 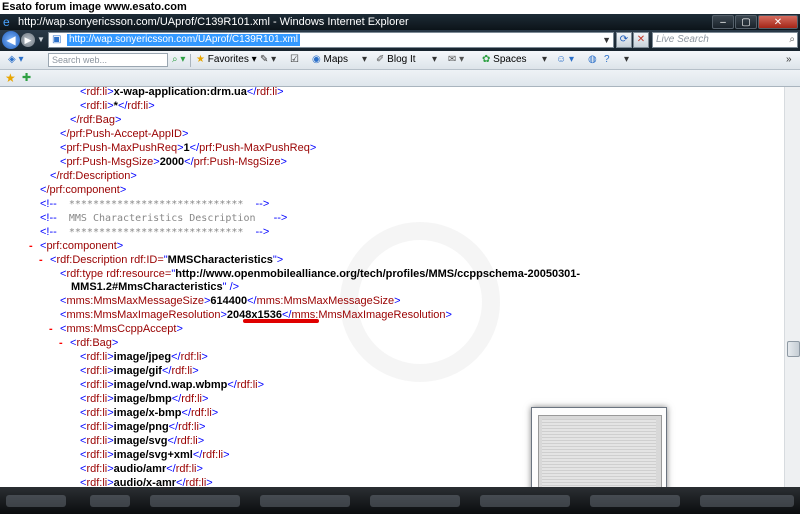 What do you see at coordinates (641, 40) in the screenshot?
I see `stop-button: ✕` at bounding box center [641, 40].